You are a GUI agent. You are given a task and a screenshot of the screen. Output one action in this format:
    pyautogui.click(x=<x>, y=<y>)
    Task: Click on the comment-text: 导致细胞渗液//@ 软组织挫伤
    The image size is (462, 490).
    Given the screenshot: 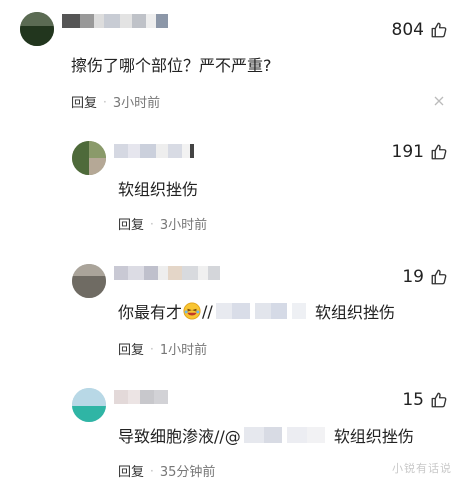 What is the action you would take?
    pyautogui.click(x=266, y=435)
    